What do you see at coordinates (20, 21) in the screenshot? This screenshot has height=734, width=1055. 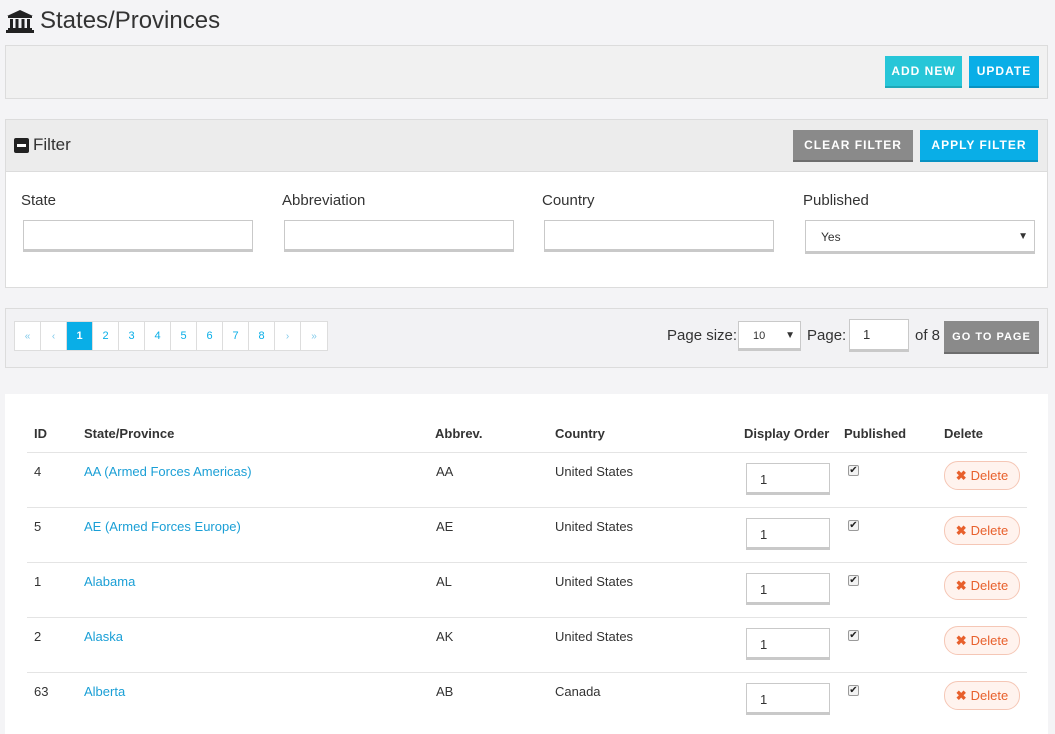 I see `bank-icon` at bounding box center [20, 21].